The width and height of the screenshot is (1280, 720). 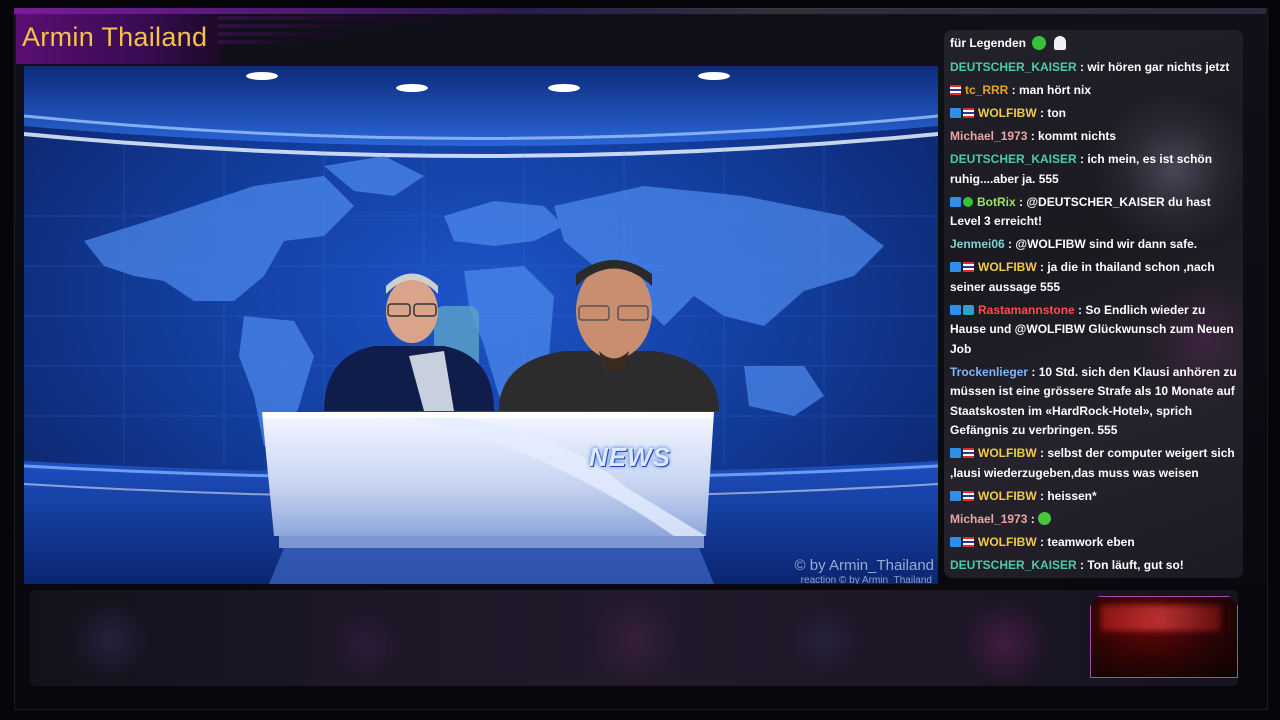 I want to click on chat-message: Michael_1973 :, so click(x=1095, y=520).